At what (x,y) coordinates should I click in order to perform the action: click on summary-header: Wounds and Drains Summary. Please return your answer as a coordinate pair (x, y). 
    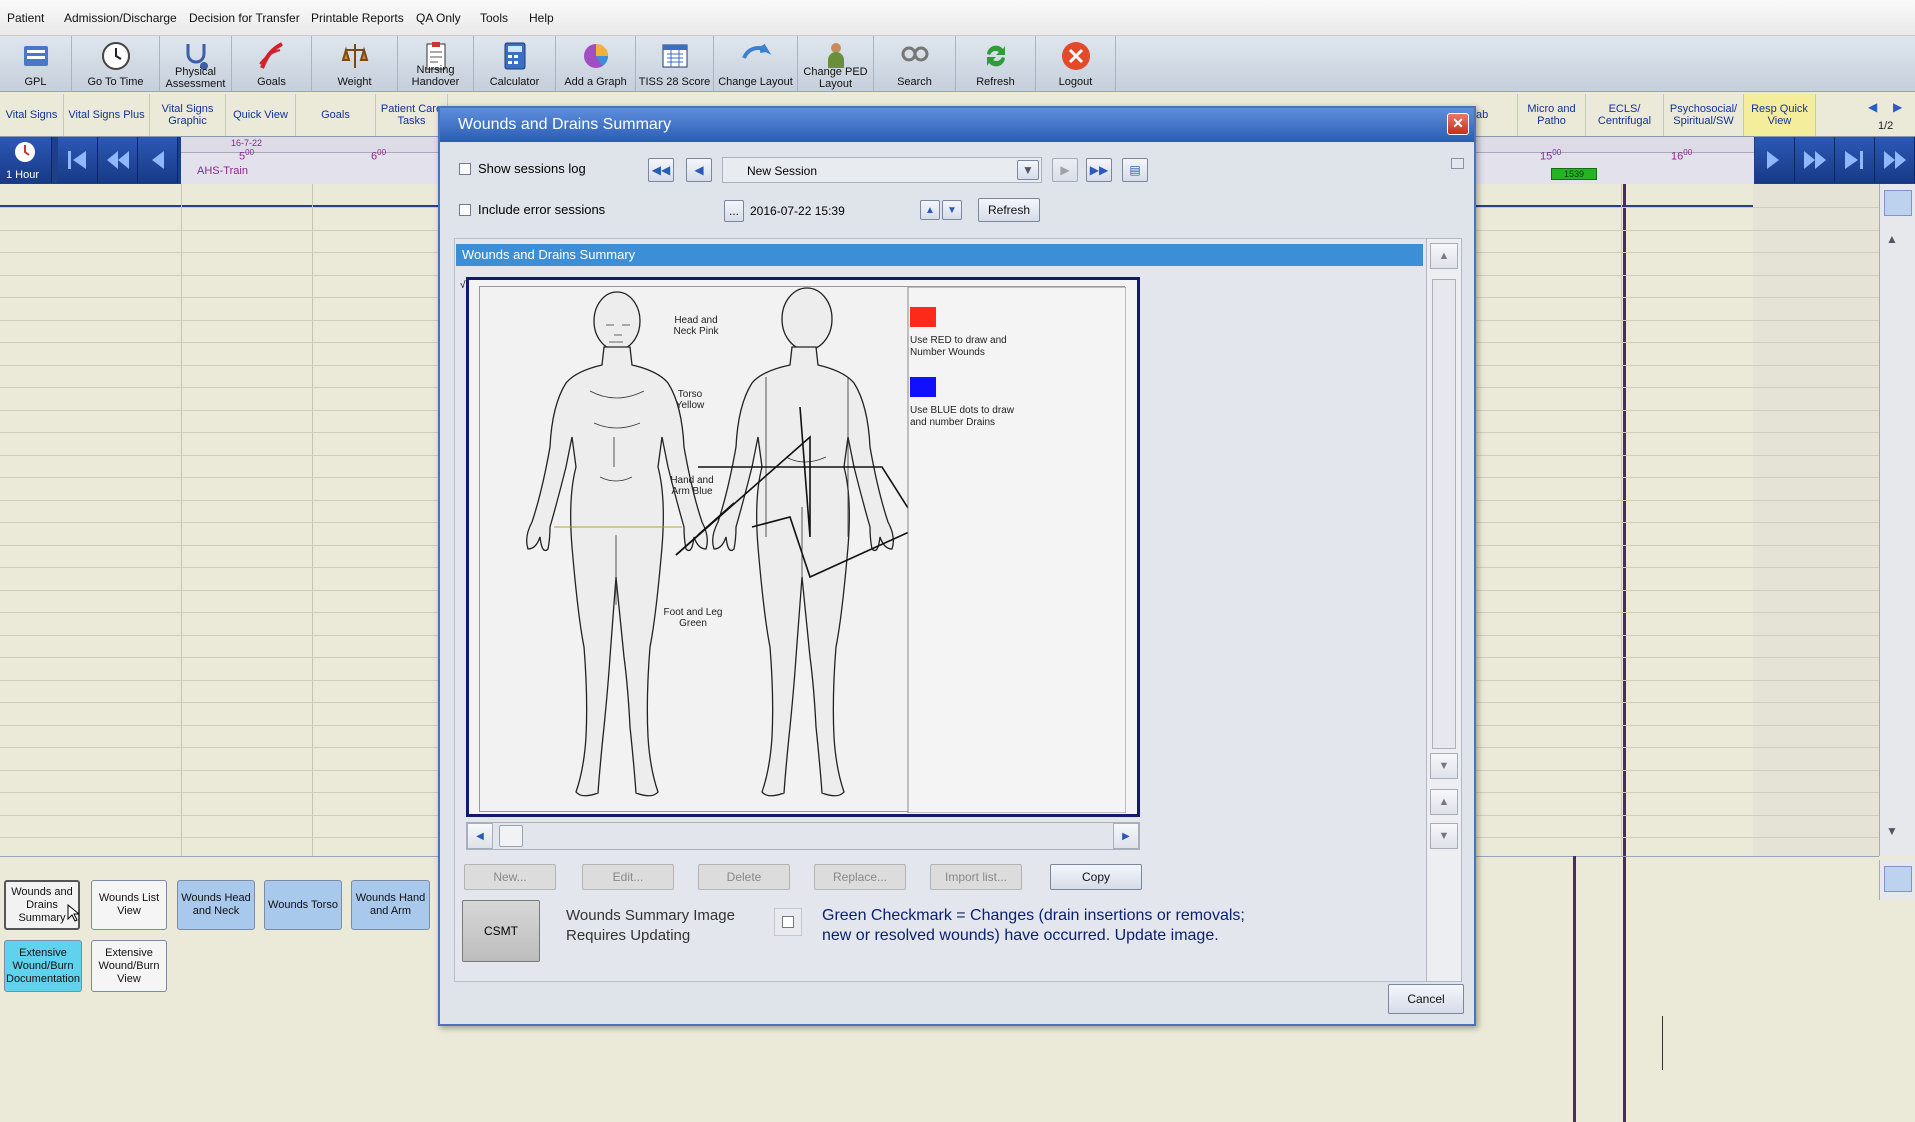
    Looking at the image, I should click on (939, 255).